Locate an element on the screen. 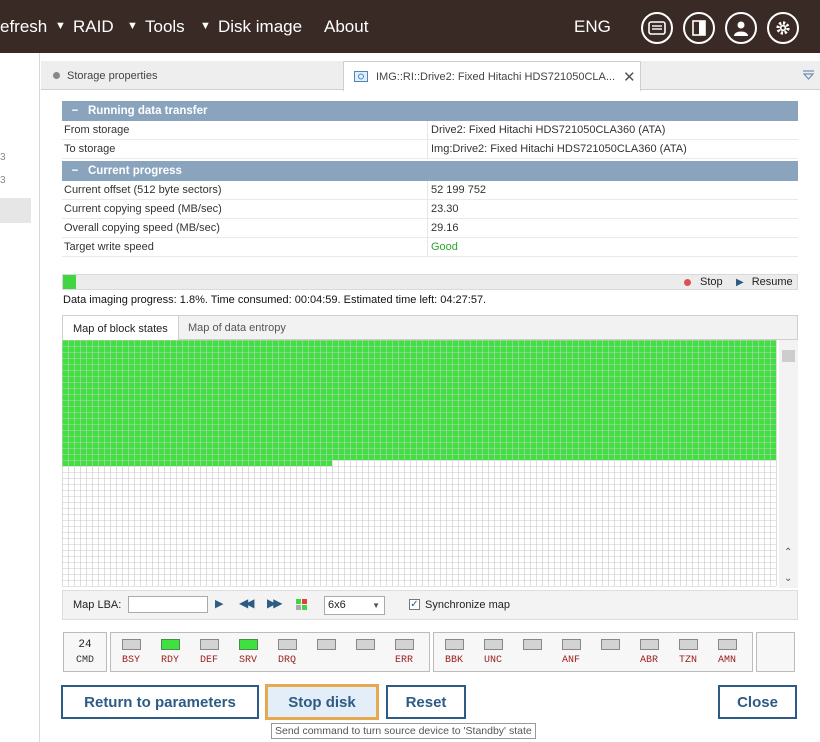  menu-tools: Tools is located at coordinates (165, 27).